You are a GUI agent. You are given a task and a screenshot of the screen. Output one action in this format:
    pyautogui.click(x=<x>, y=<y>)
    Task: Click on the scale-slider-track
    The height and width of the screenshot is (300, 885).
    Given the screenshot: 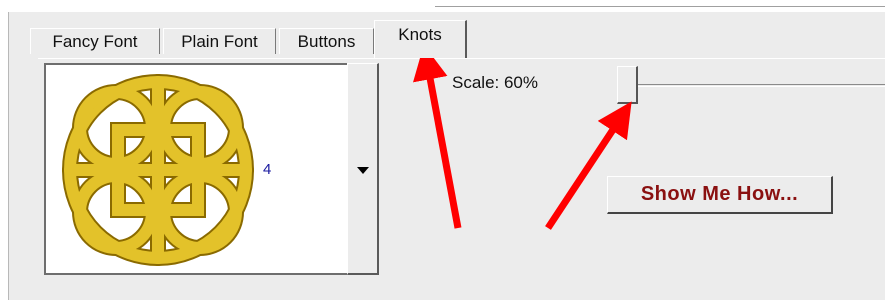 What is the action you would take?
    pyautogui.click(x=751, y=84)
    